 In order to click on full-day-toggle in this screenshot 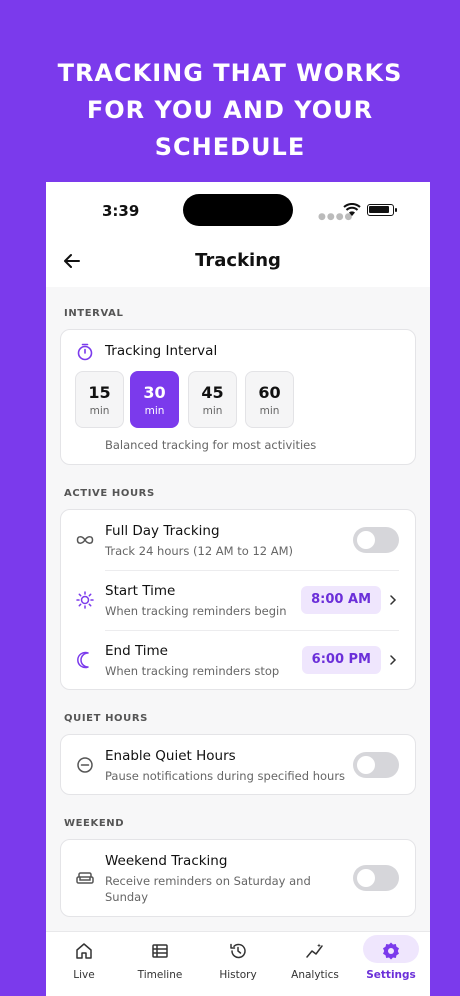, I will do `click(376, 540)`.